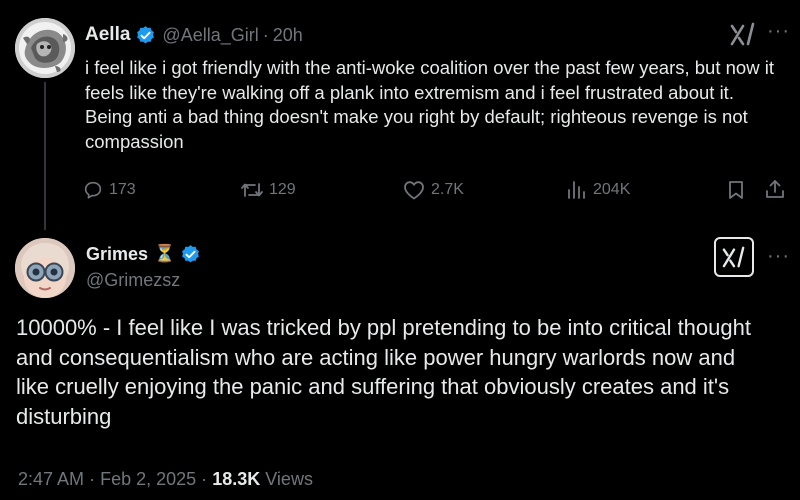 The height and width of the screenshot is (500, 800). Describe the element at coordinates (117, 254) in the screenshot. I see `tweet2-display-name: Grimes` at that location.